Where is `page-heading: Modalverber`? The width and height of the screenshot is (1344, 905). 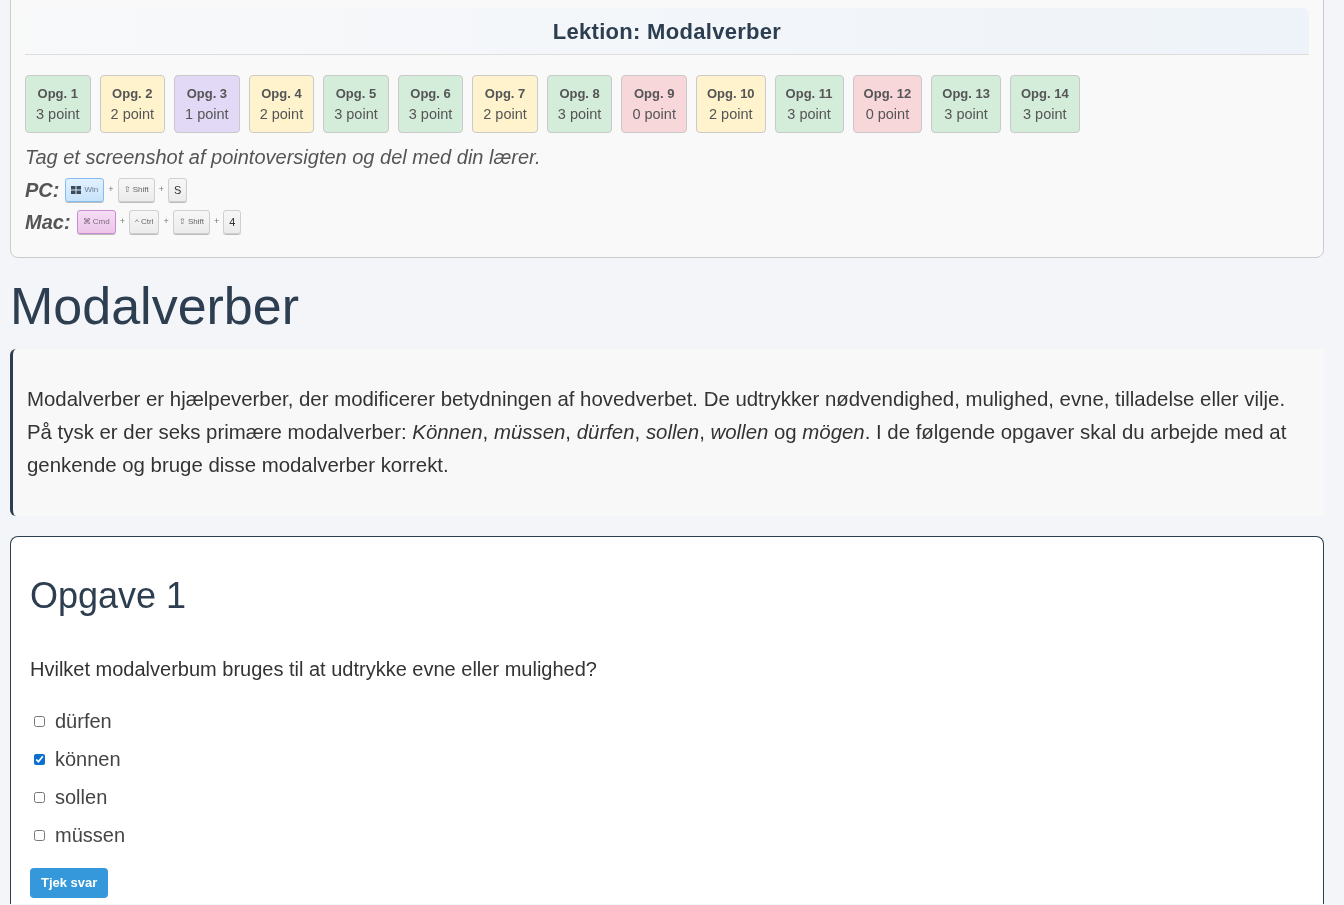
page-heading: Modalverber is located at coordinates (155, 306).